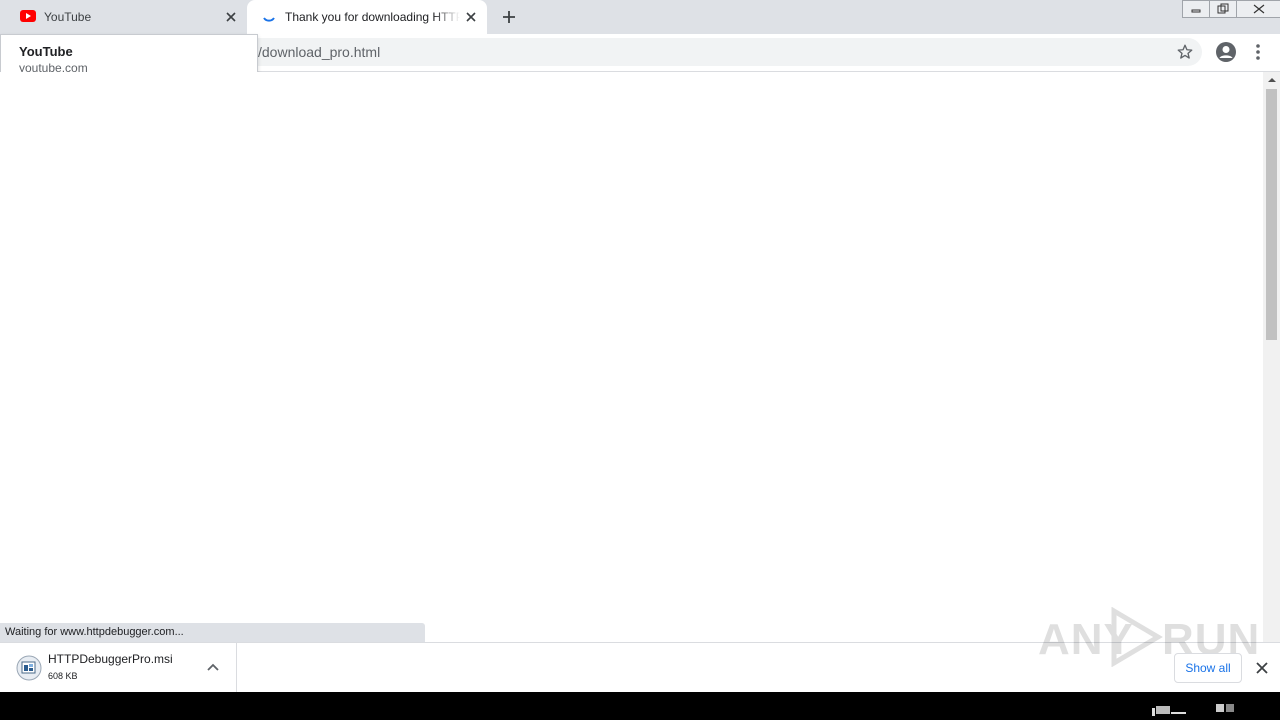 The image size is (1280, 720). I want to click on loading-spinner-icon, so click(269, 17).